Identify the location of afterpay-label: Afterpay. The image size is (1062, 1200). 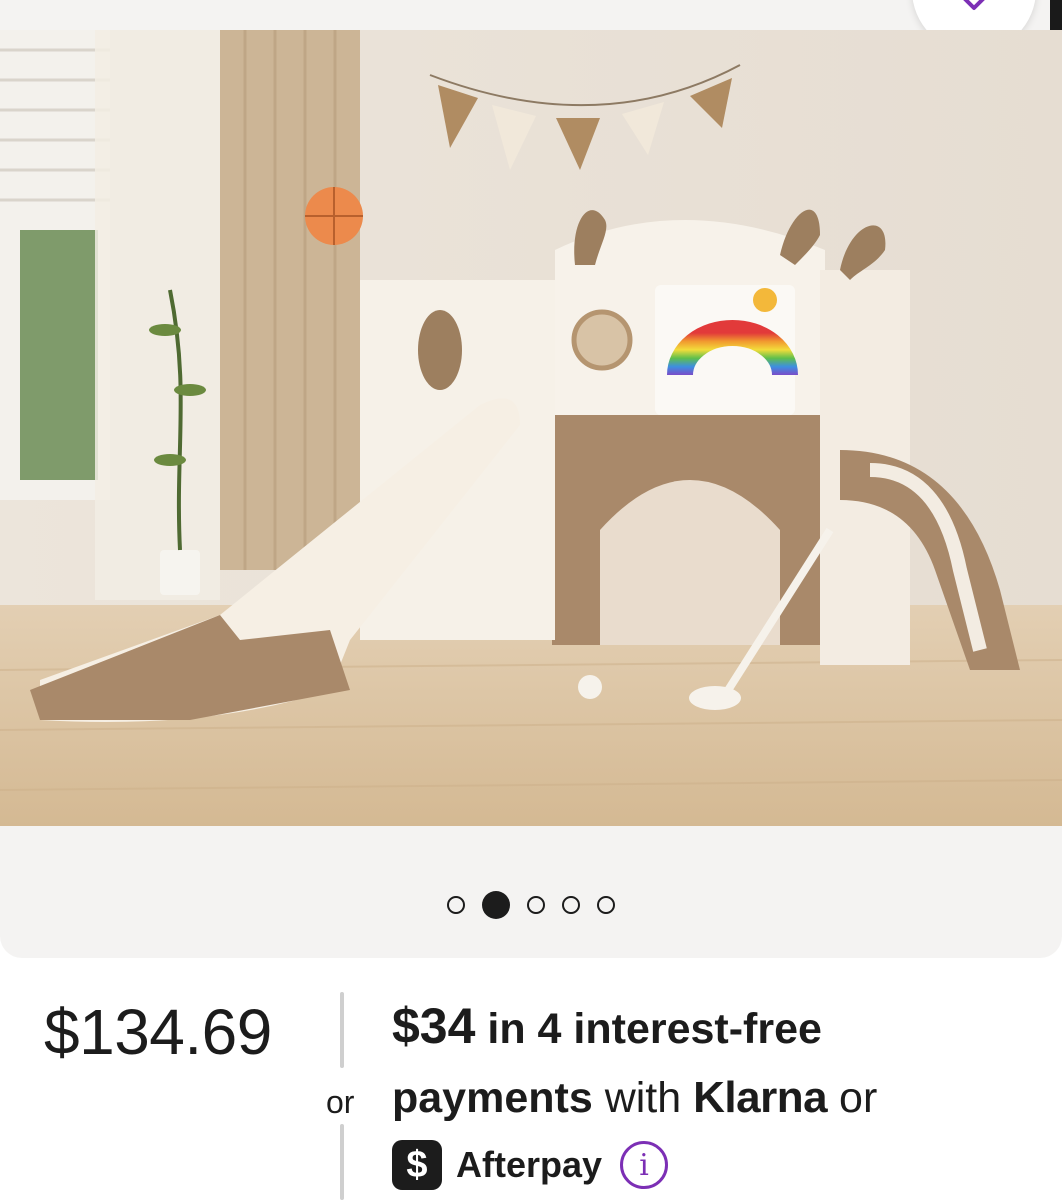
(529, 1164).